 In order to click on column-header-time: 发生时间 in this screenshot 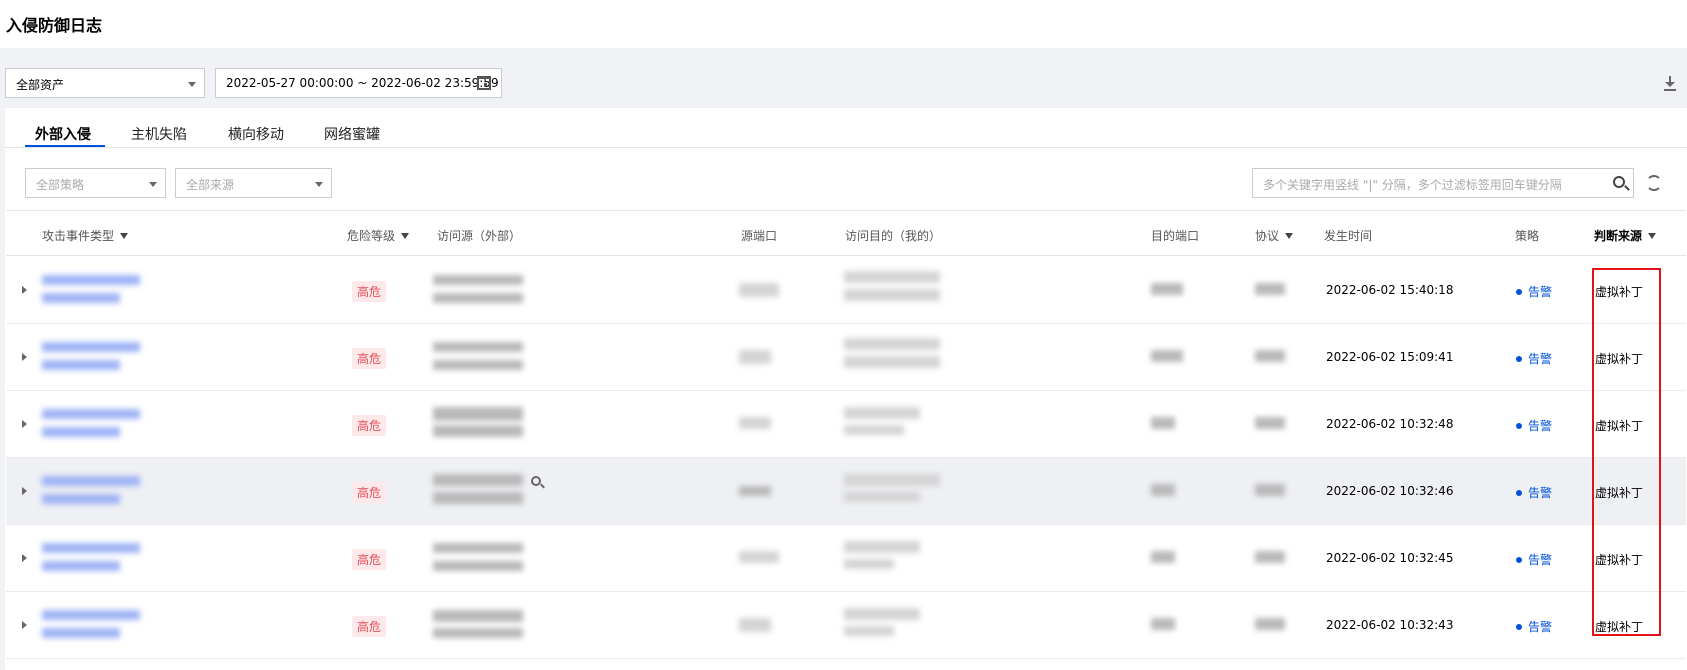, I will do `click(1348, 236)`.